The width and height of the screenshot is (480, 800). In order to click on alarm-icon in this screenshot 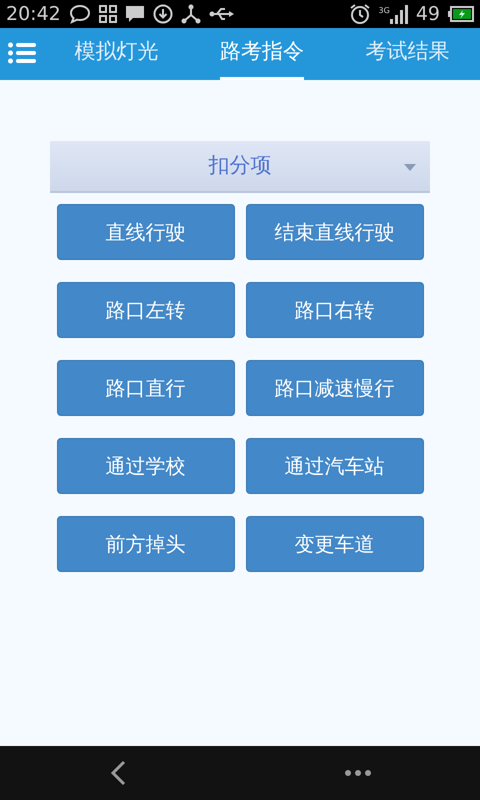, I will do `click(359, 14)`.